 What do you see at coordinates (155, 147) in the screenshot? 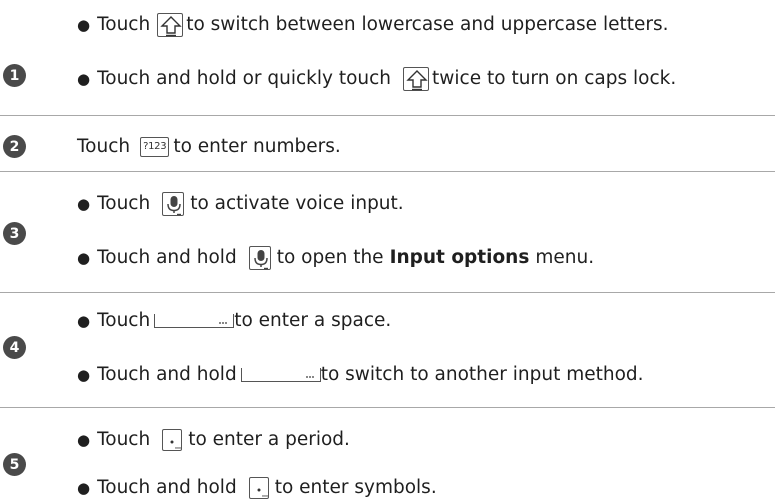
I see `numbers-key-icon: ?123` at bounding box center [155, 147].